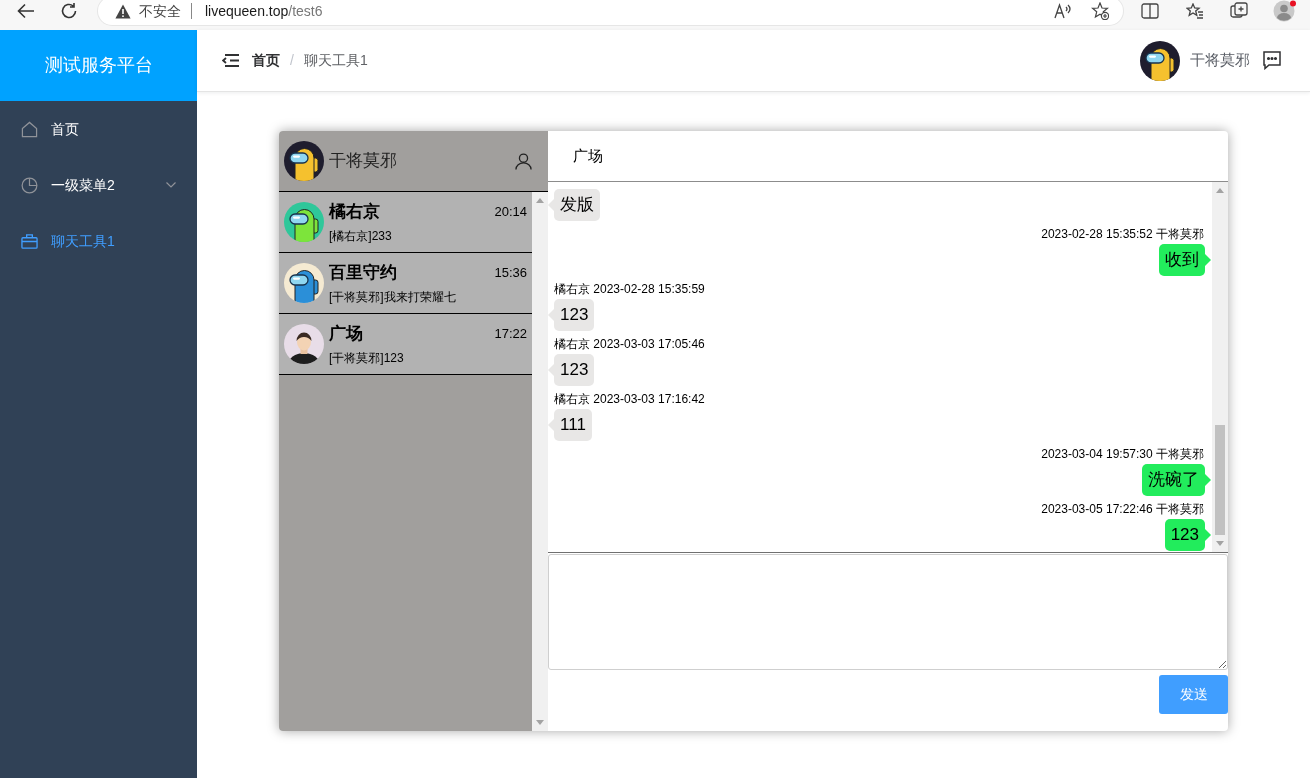 The height and width of the screenshot is (778, 1310). What do you see at coordinates (171, 185) in the screenshot?
I see `chevron-down-icon` at bounding box center [171, 185].